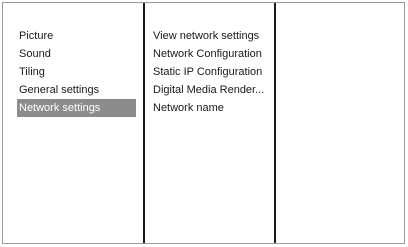  I want to click on main-menu-item-tiling: Tiling, so click(76, 72).